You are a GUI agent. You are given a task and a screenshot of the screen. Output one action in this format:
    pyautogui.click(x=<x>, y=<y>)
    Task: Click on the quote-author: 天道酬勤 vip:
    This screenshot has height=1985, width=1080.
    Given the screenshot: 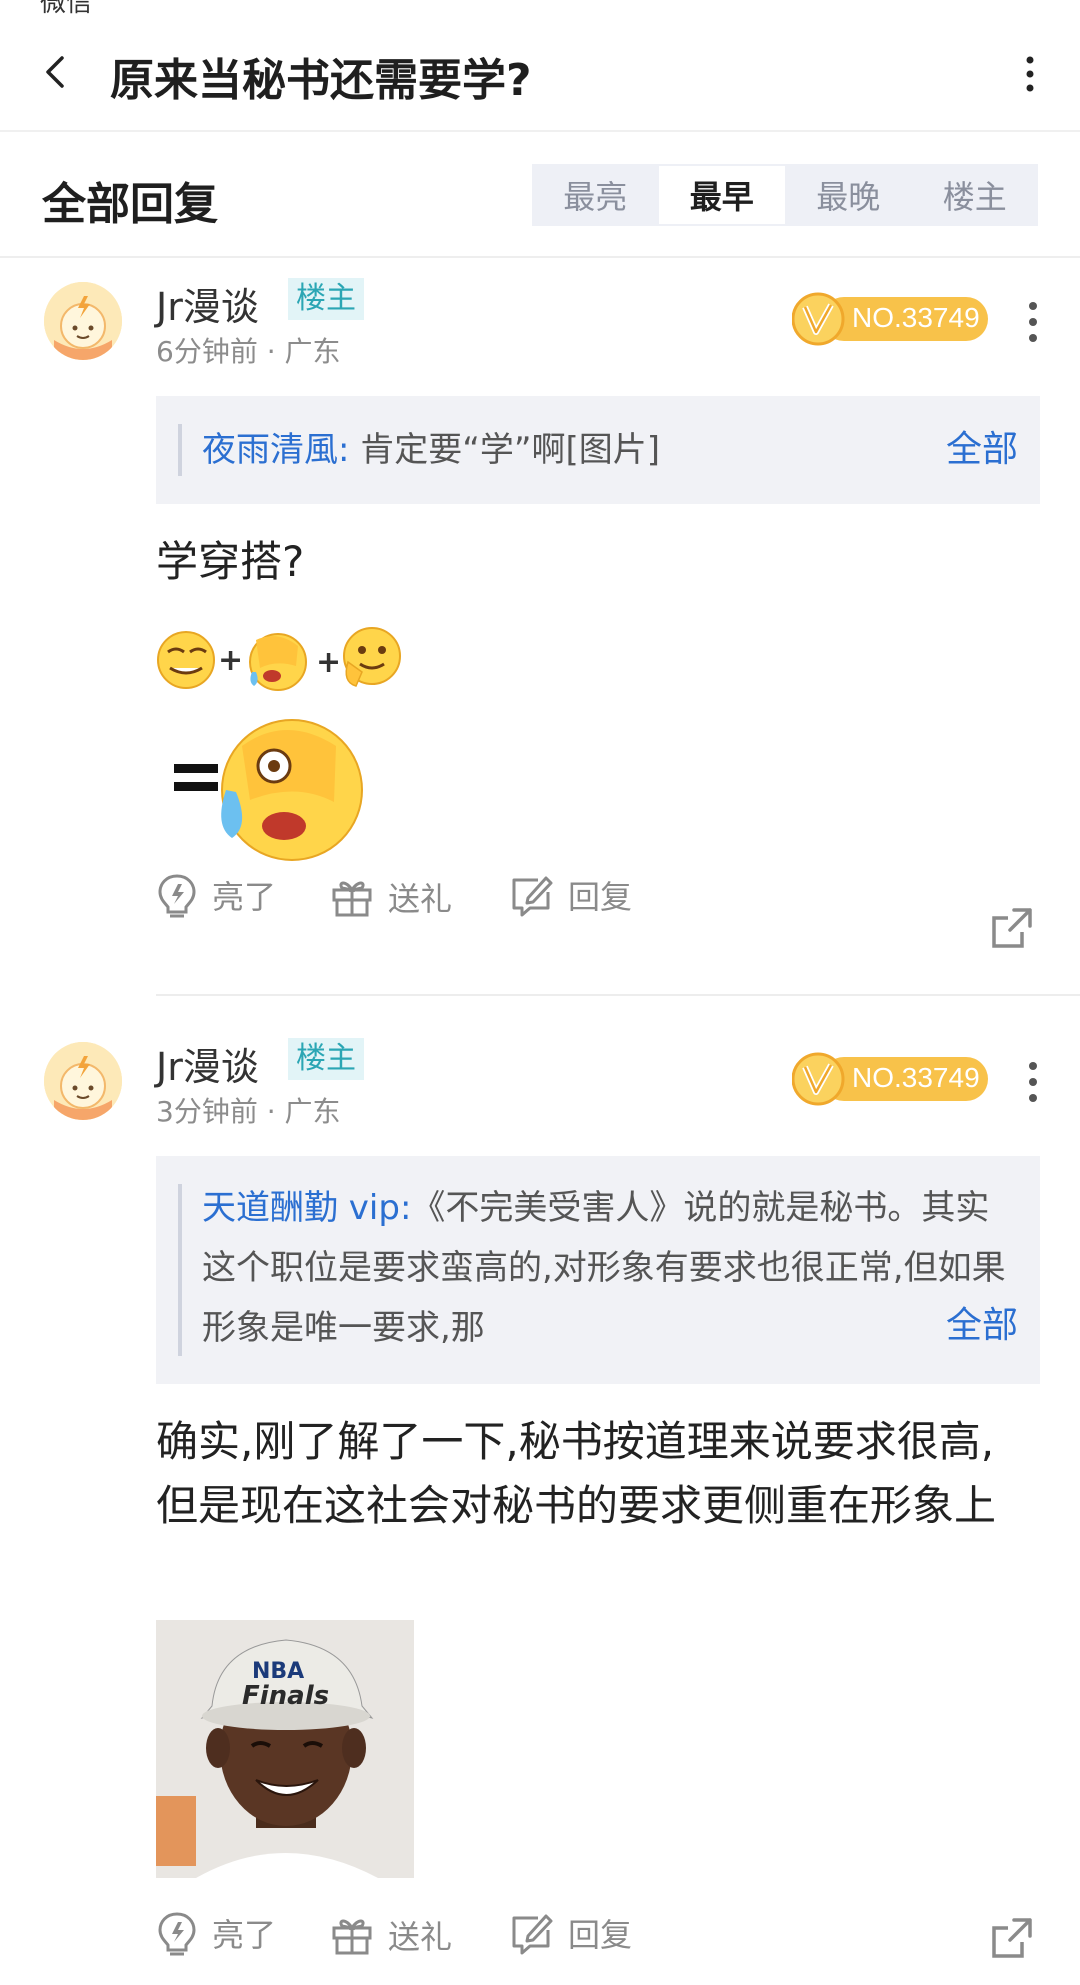 What is the action you would take?
    pyautogui.click(x=306, y=1208)
    